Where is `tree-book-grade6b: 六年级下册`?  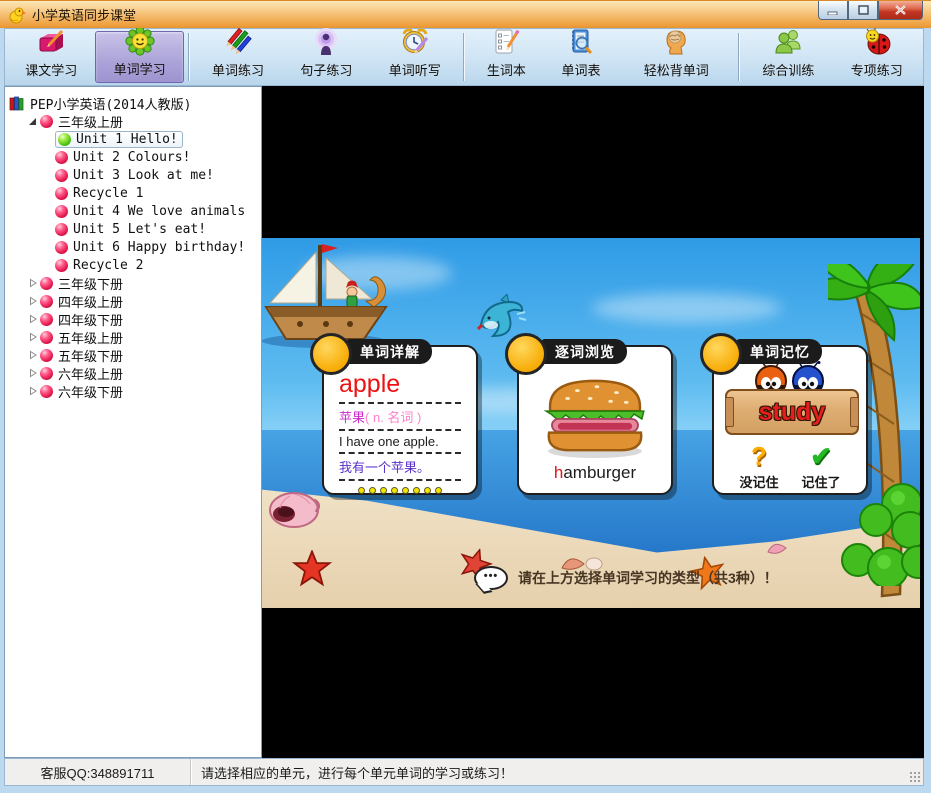
tree-book-grade6b: 六年级下册 is located at coordinates (134, 391).